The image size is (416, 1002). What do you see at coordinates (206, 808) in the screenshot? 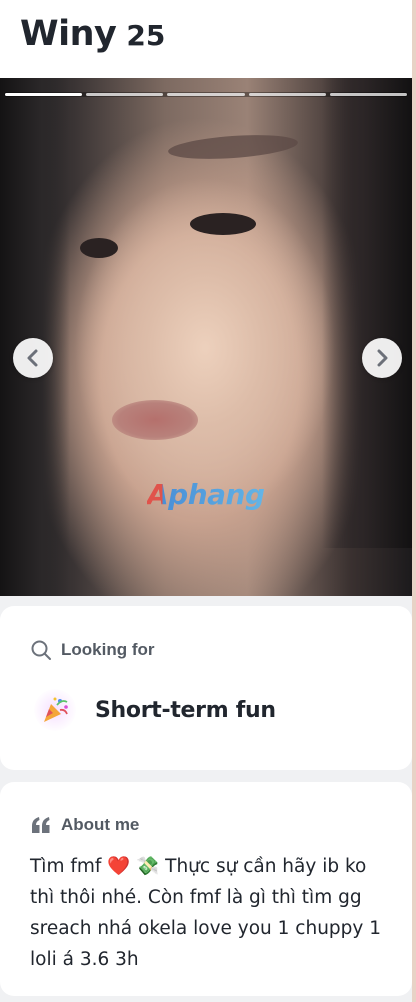
I see `about-me-title: About me` at bounding box center [206, 808].